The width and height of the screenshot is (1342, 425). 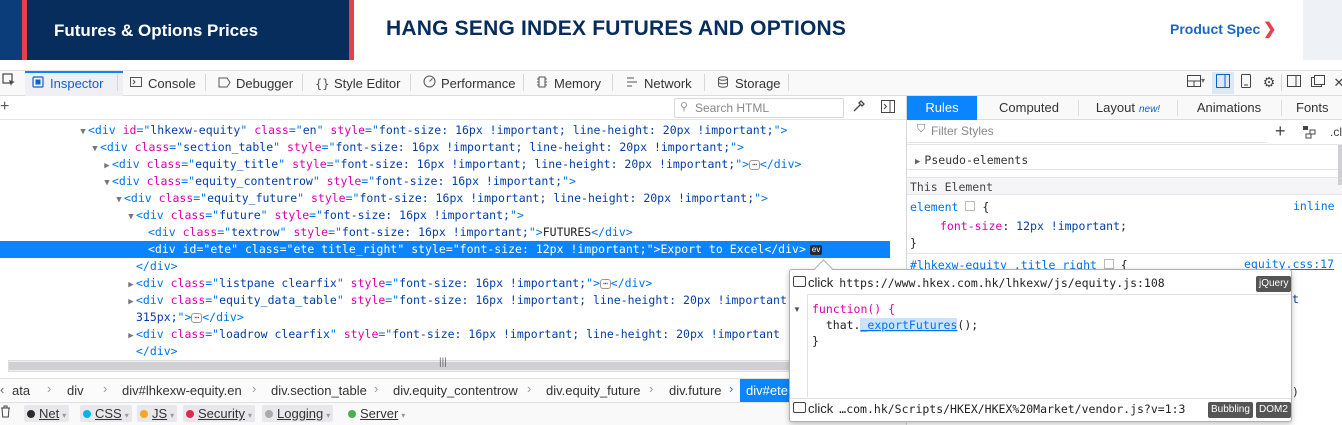 I want to click on sidebar-scrollbar, so click(x=1340, y=165).